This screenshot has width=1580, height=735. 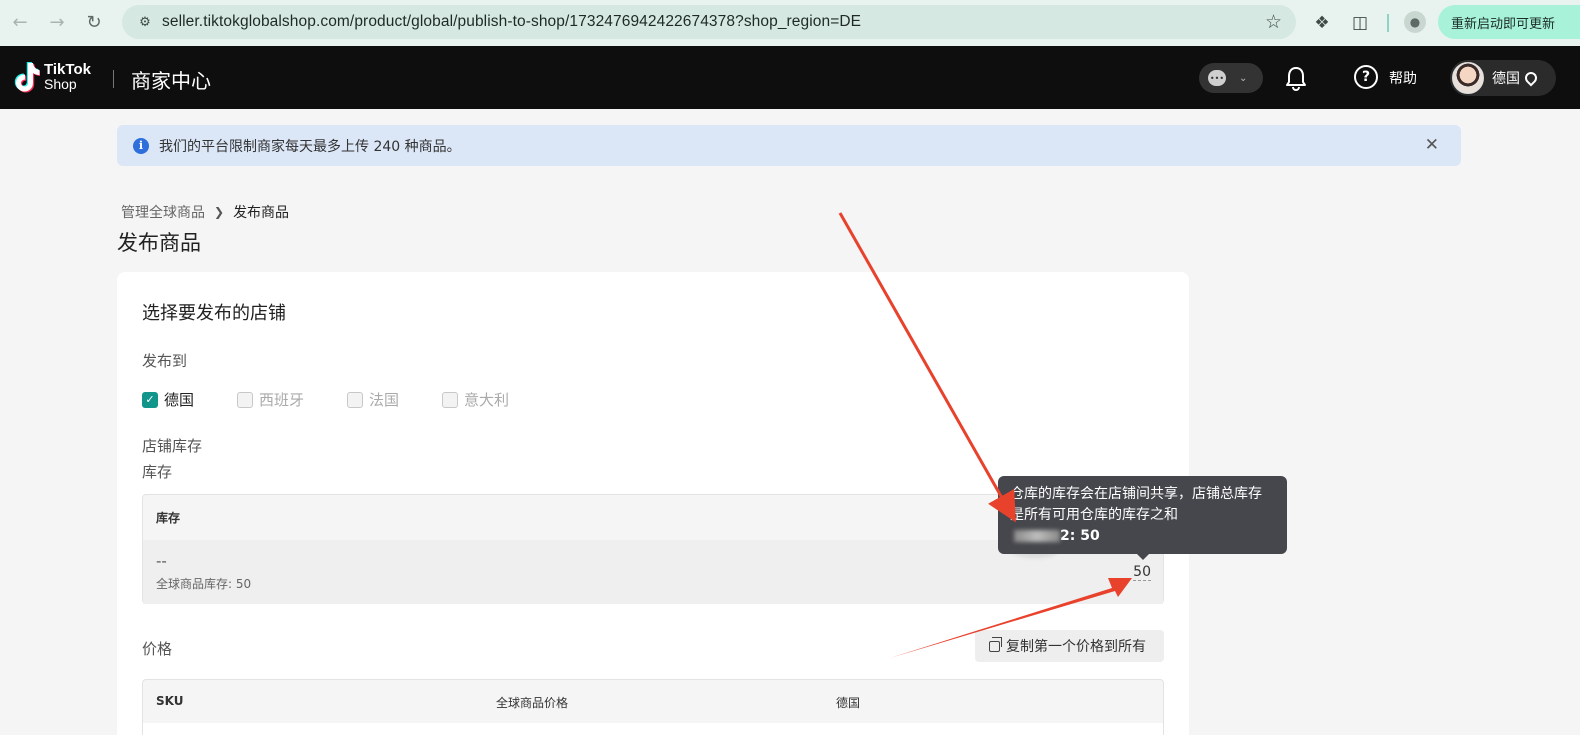 I want to click on checkbox-checked-icon: ✓, so click(x=150, y=399).